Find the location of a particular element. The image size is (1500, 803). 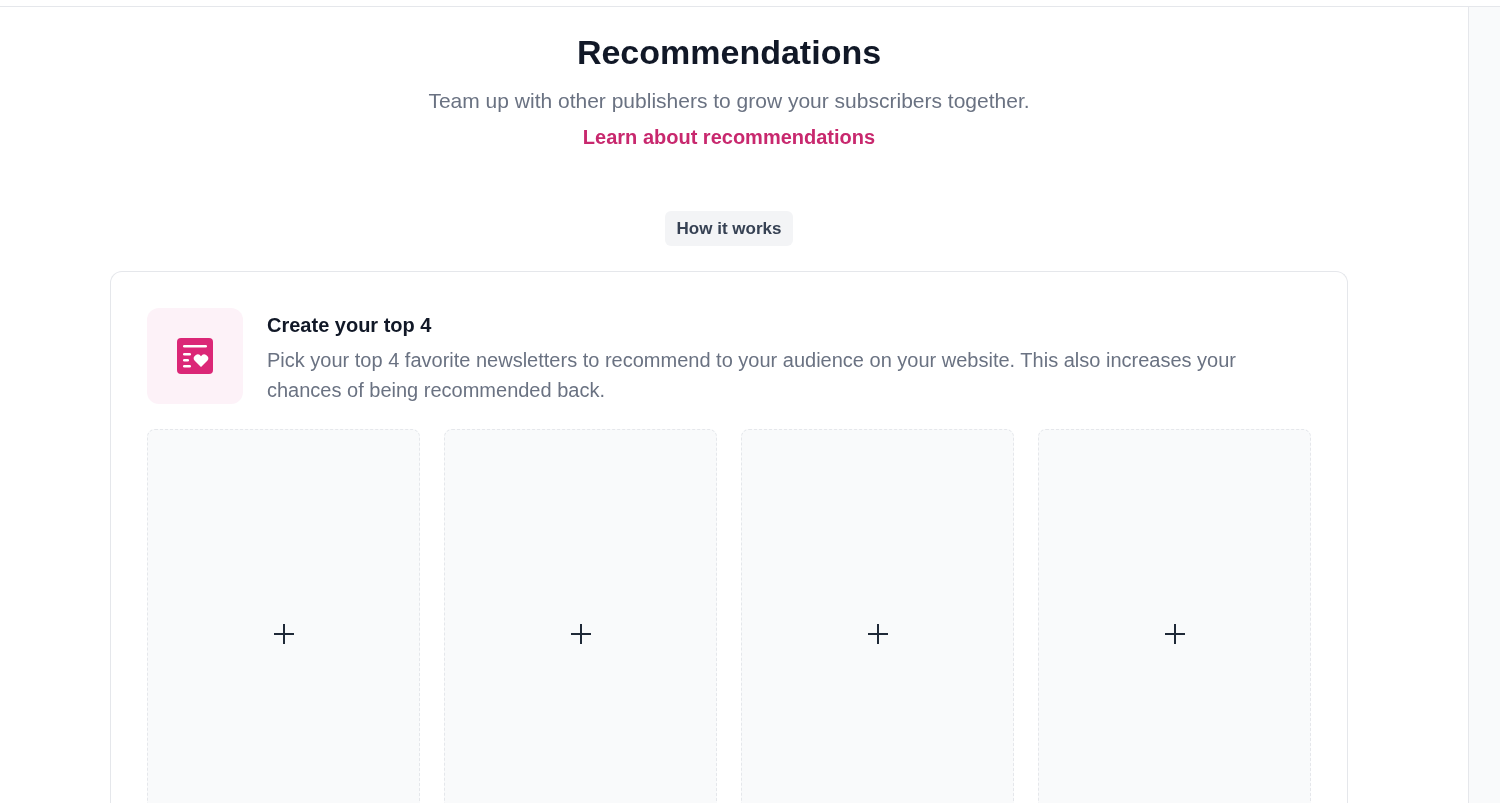

page-title: Recommendations is located at coordinates (729, 52).